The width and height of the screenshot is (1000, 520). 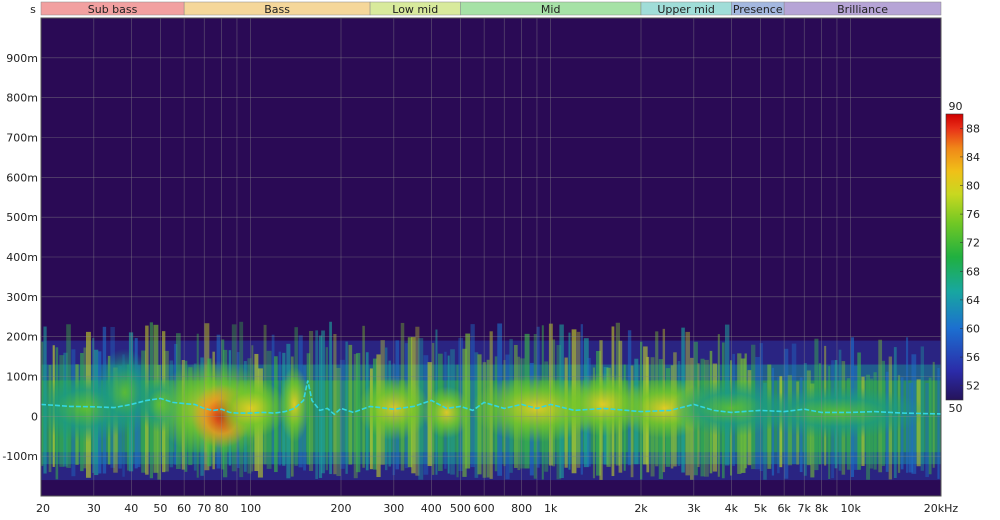 I want to click on x-tick-label: 6k, so click(x=784, y=508).